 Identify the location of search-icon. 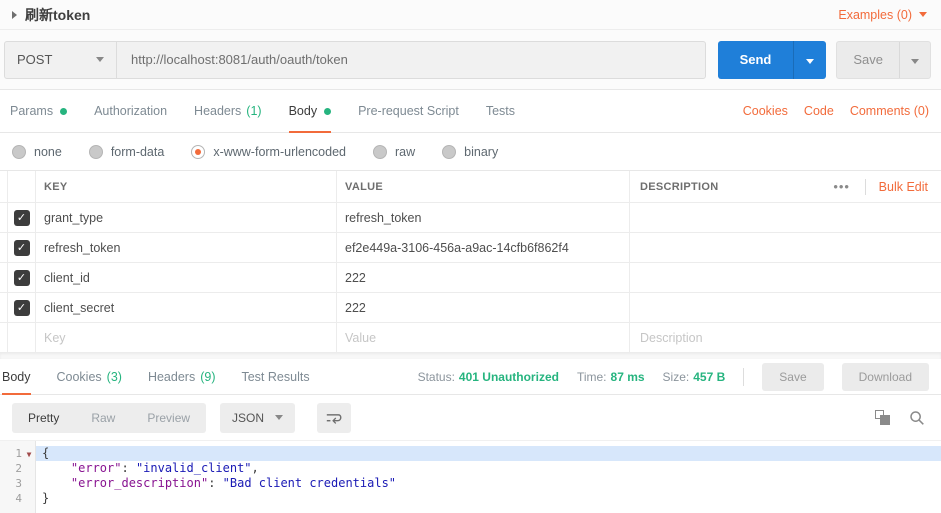
(917, 418).